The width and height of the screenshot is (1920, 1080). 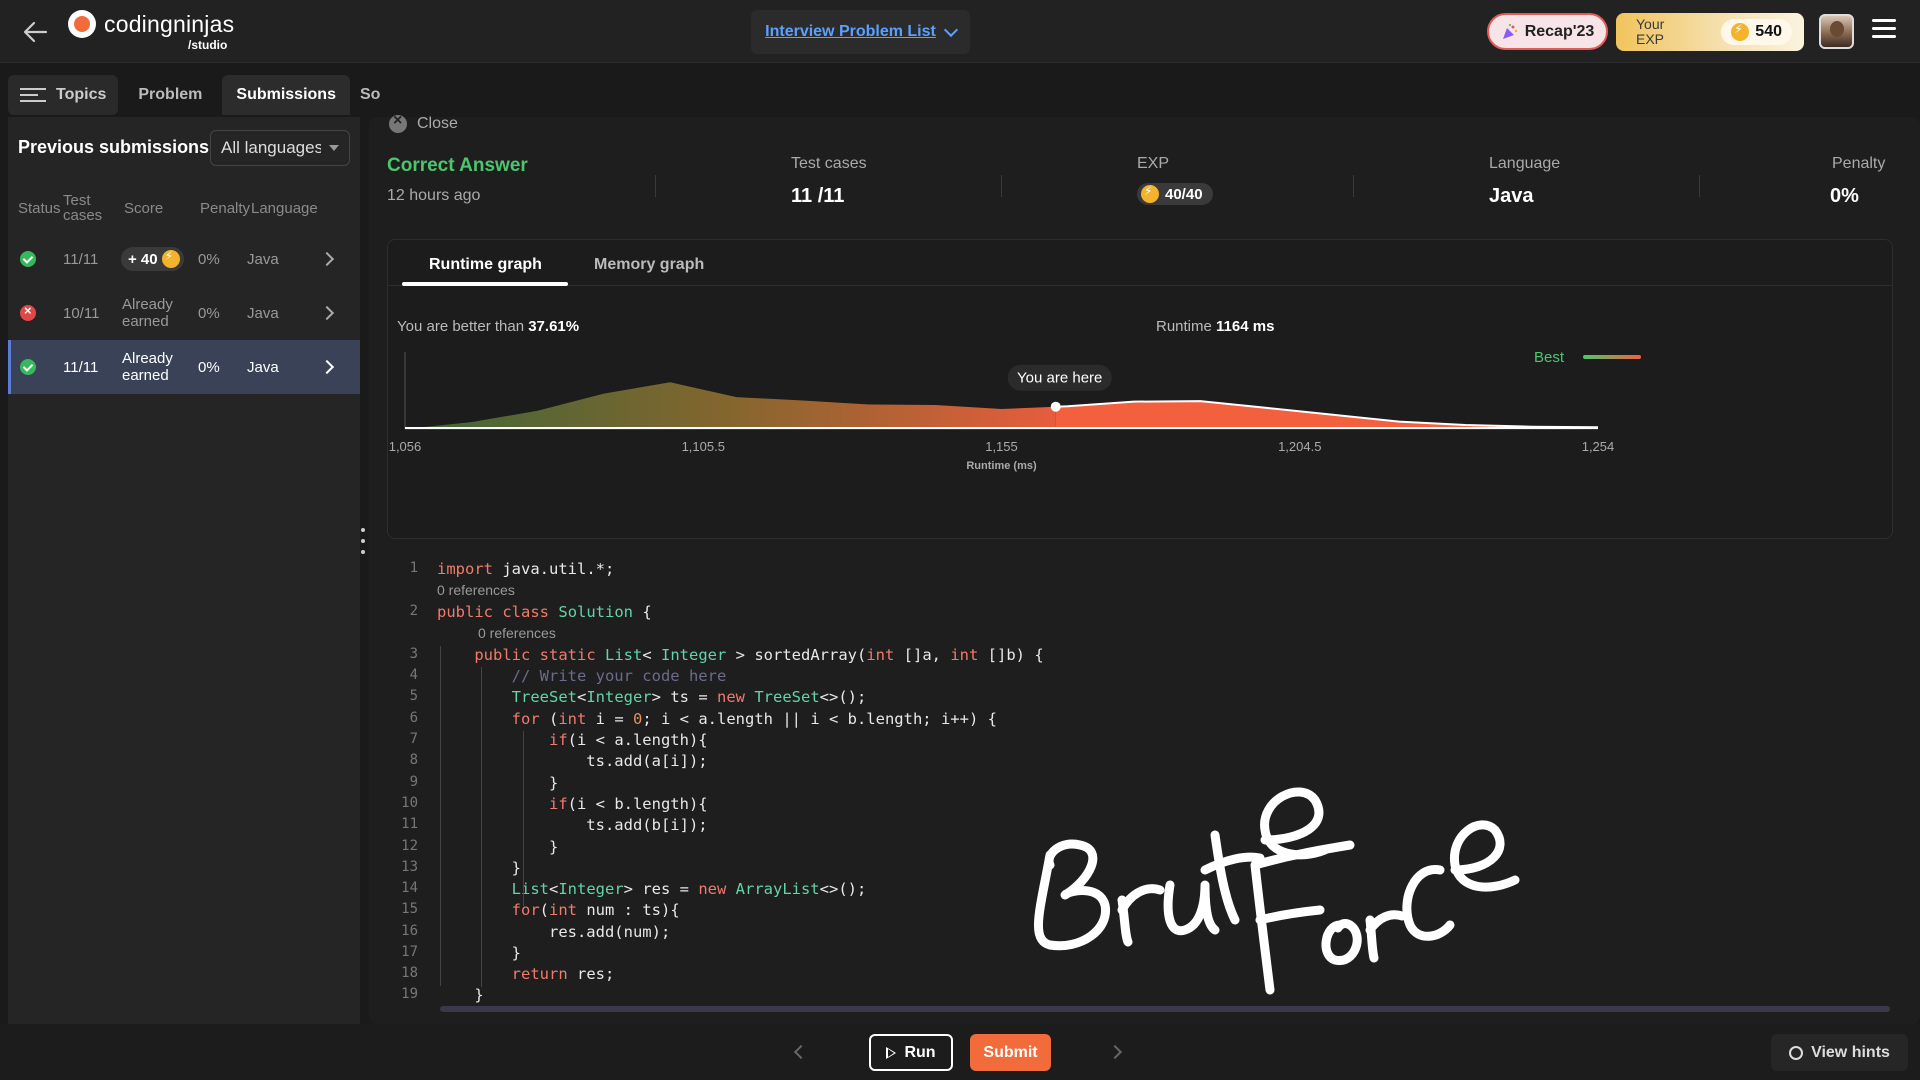 I want to click on caret-down-icon, so click(x=334, y=148).